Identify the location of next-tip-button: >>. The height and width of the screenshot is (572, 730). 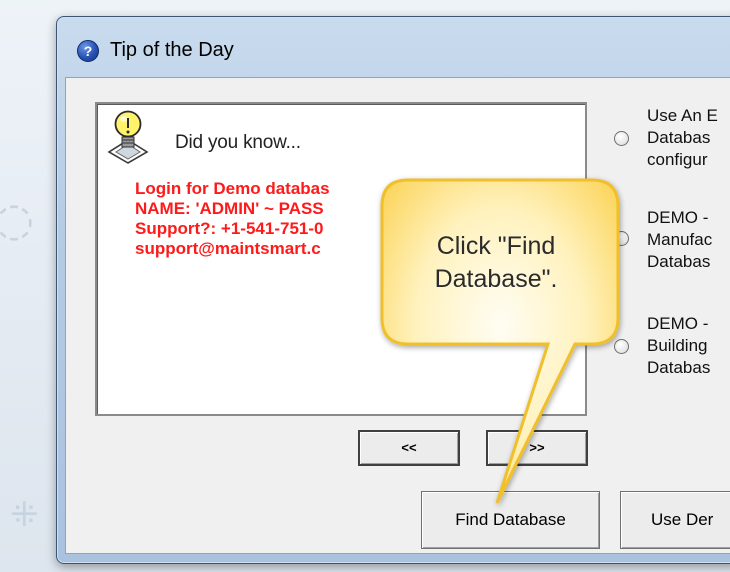
(537, 448).